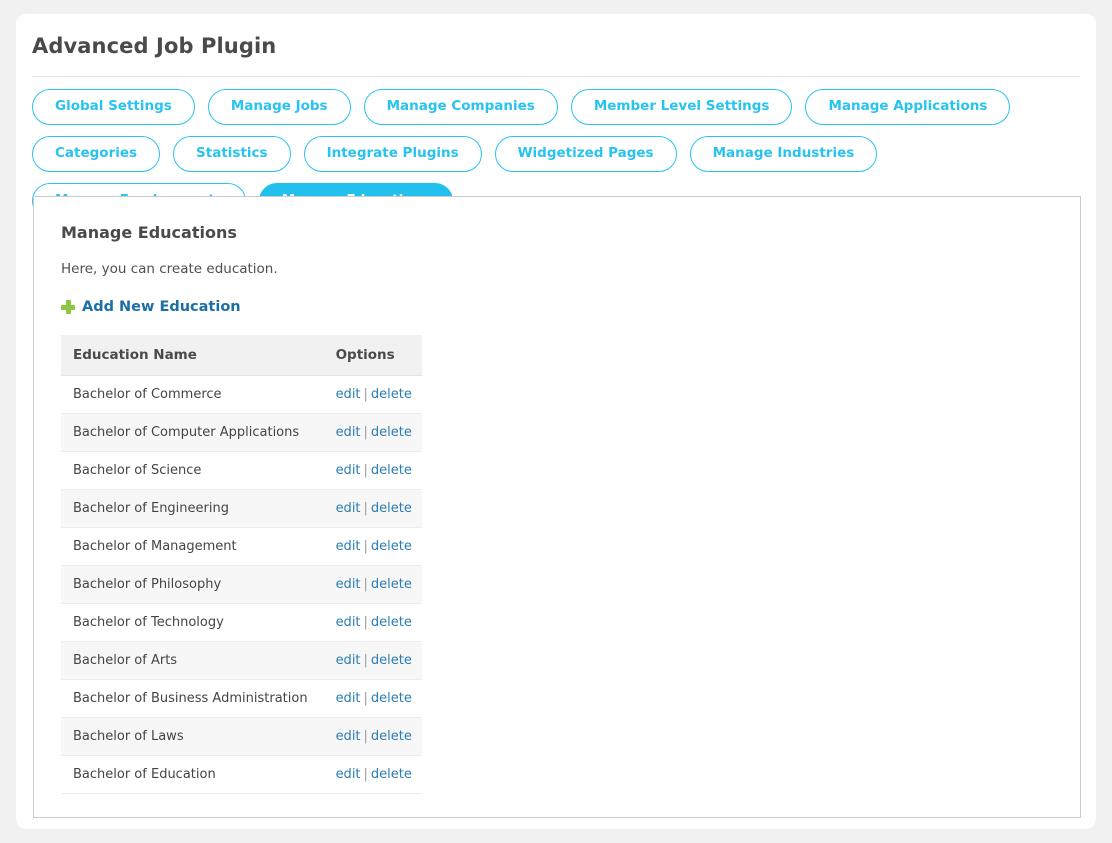  I want to click on column-header-options: Options, so click(369, 355).